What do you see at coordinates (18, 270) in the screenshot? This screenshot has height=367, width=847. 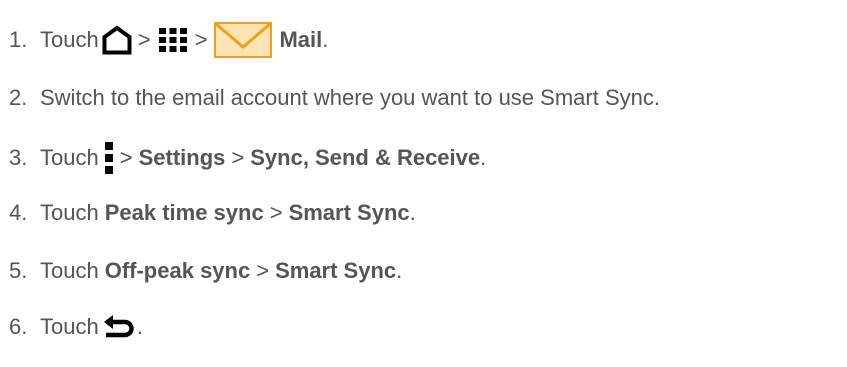 I see `step-number: 5.` at bounding box center [18, 270].